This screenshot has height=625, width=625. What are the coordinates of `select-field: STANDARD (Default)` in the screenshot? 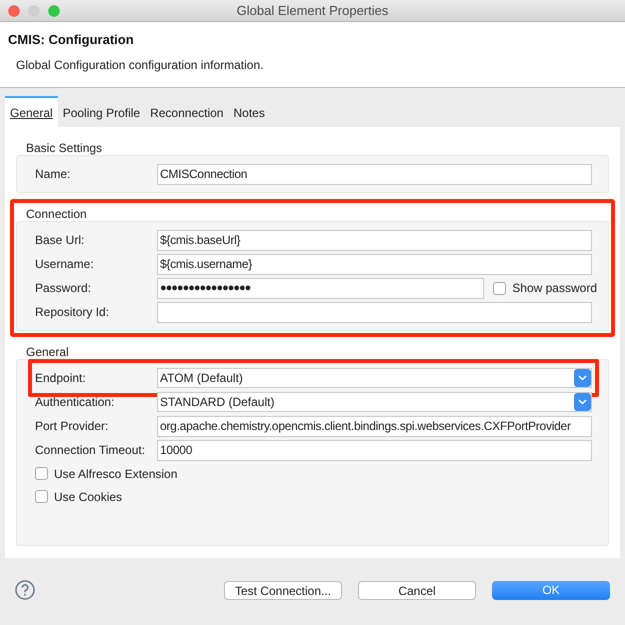 It's located at (374, 402).